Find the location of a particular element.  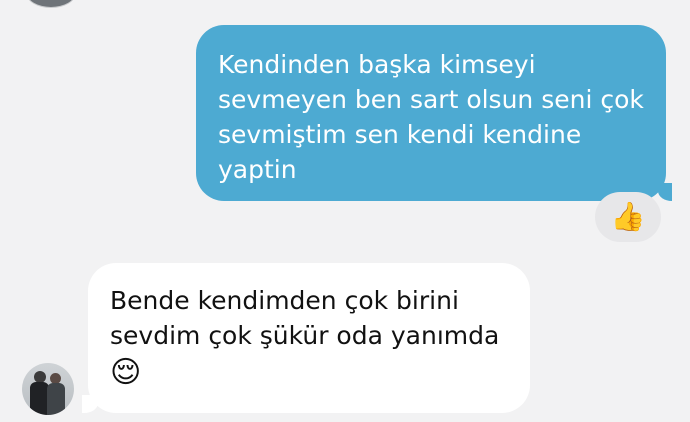

sender-avatar-top is located at coordinates (51, 4).